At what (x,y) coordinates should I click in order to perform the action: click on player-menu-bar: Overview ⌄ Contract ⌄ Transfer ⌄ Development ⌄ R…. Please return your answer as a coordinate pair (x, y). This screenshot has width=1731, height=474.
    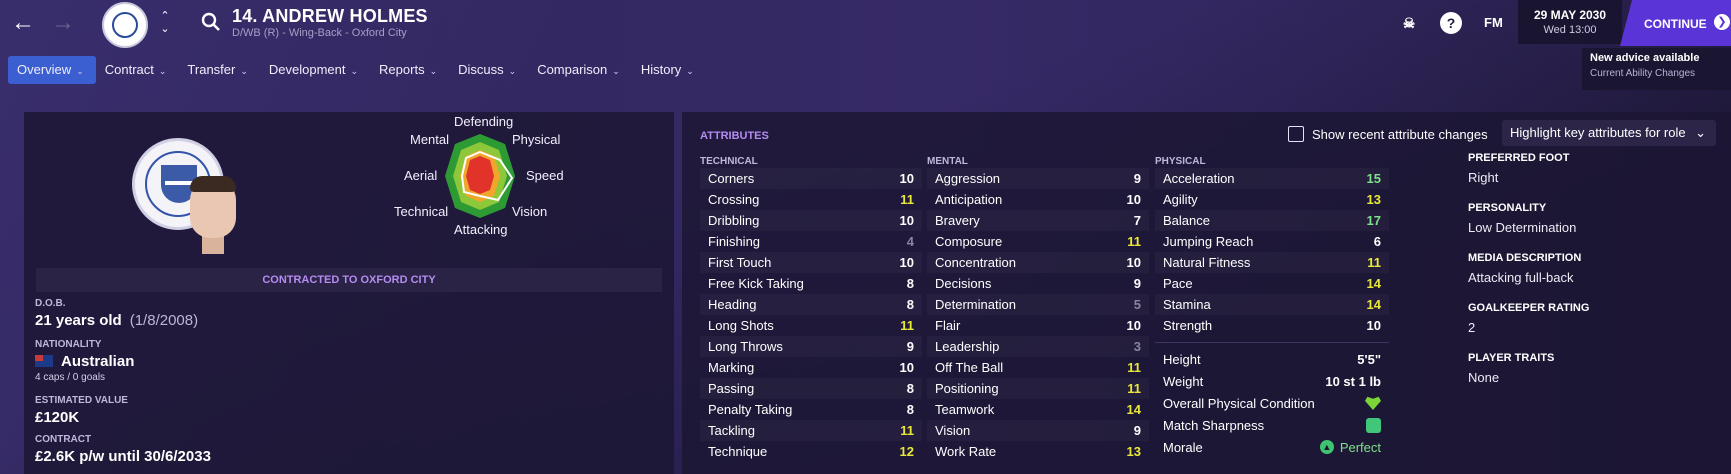
    Looking at the image, I should click on (357, 70).